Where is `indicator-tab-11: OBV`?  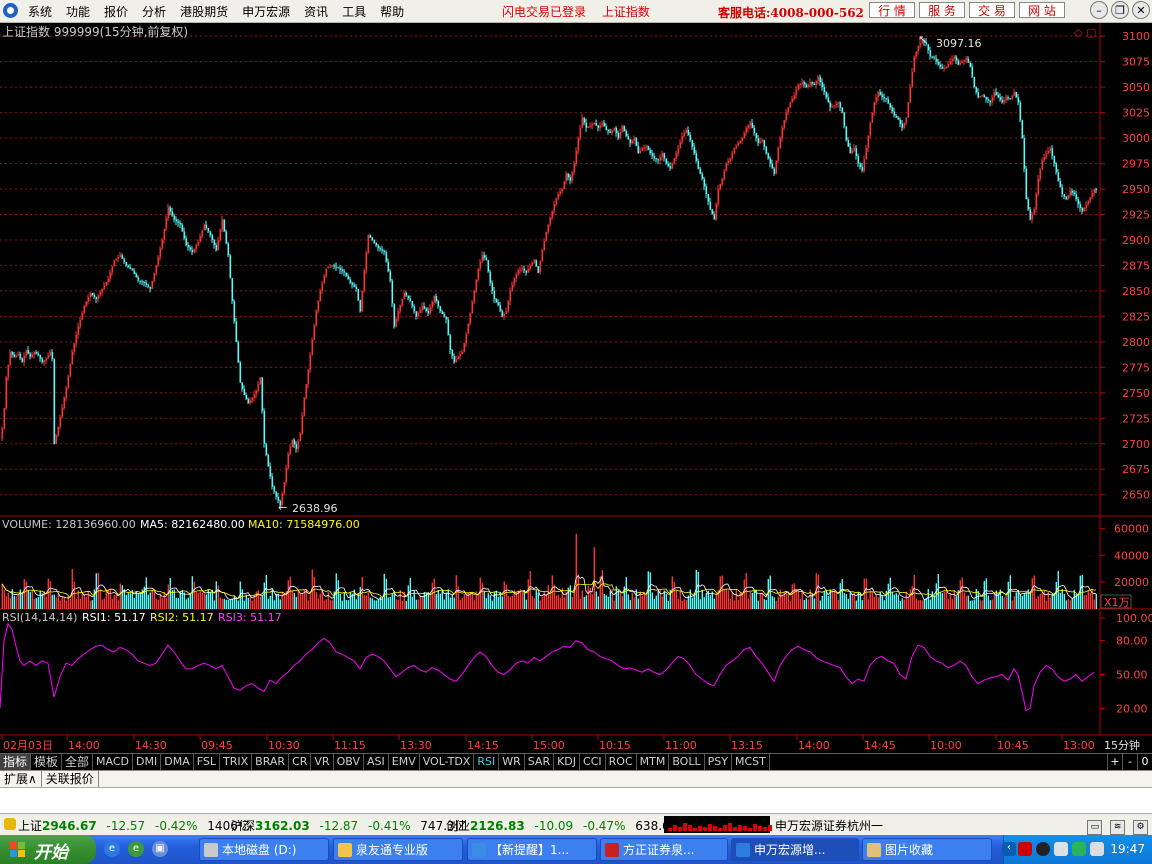
indicator-tab-11: OBV is located at coordinates (349, 762).